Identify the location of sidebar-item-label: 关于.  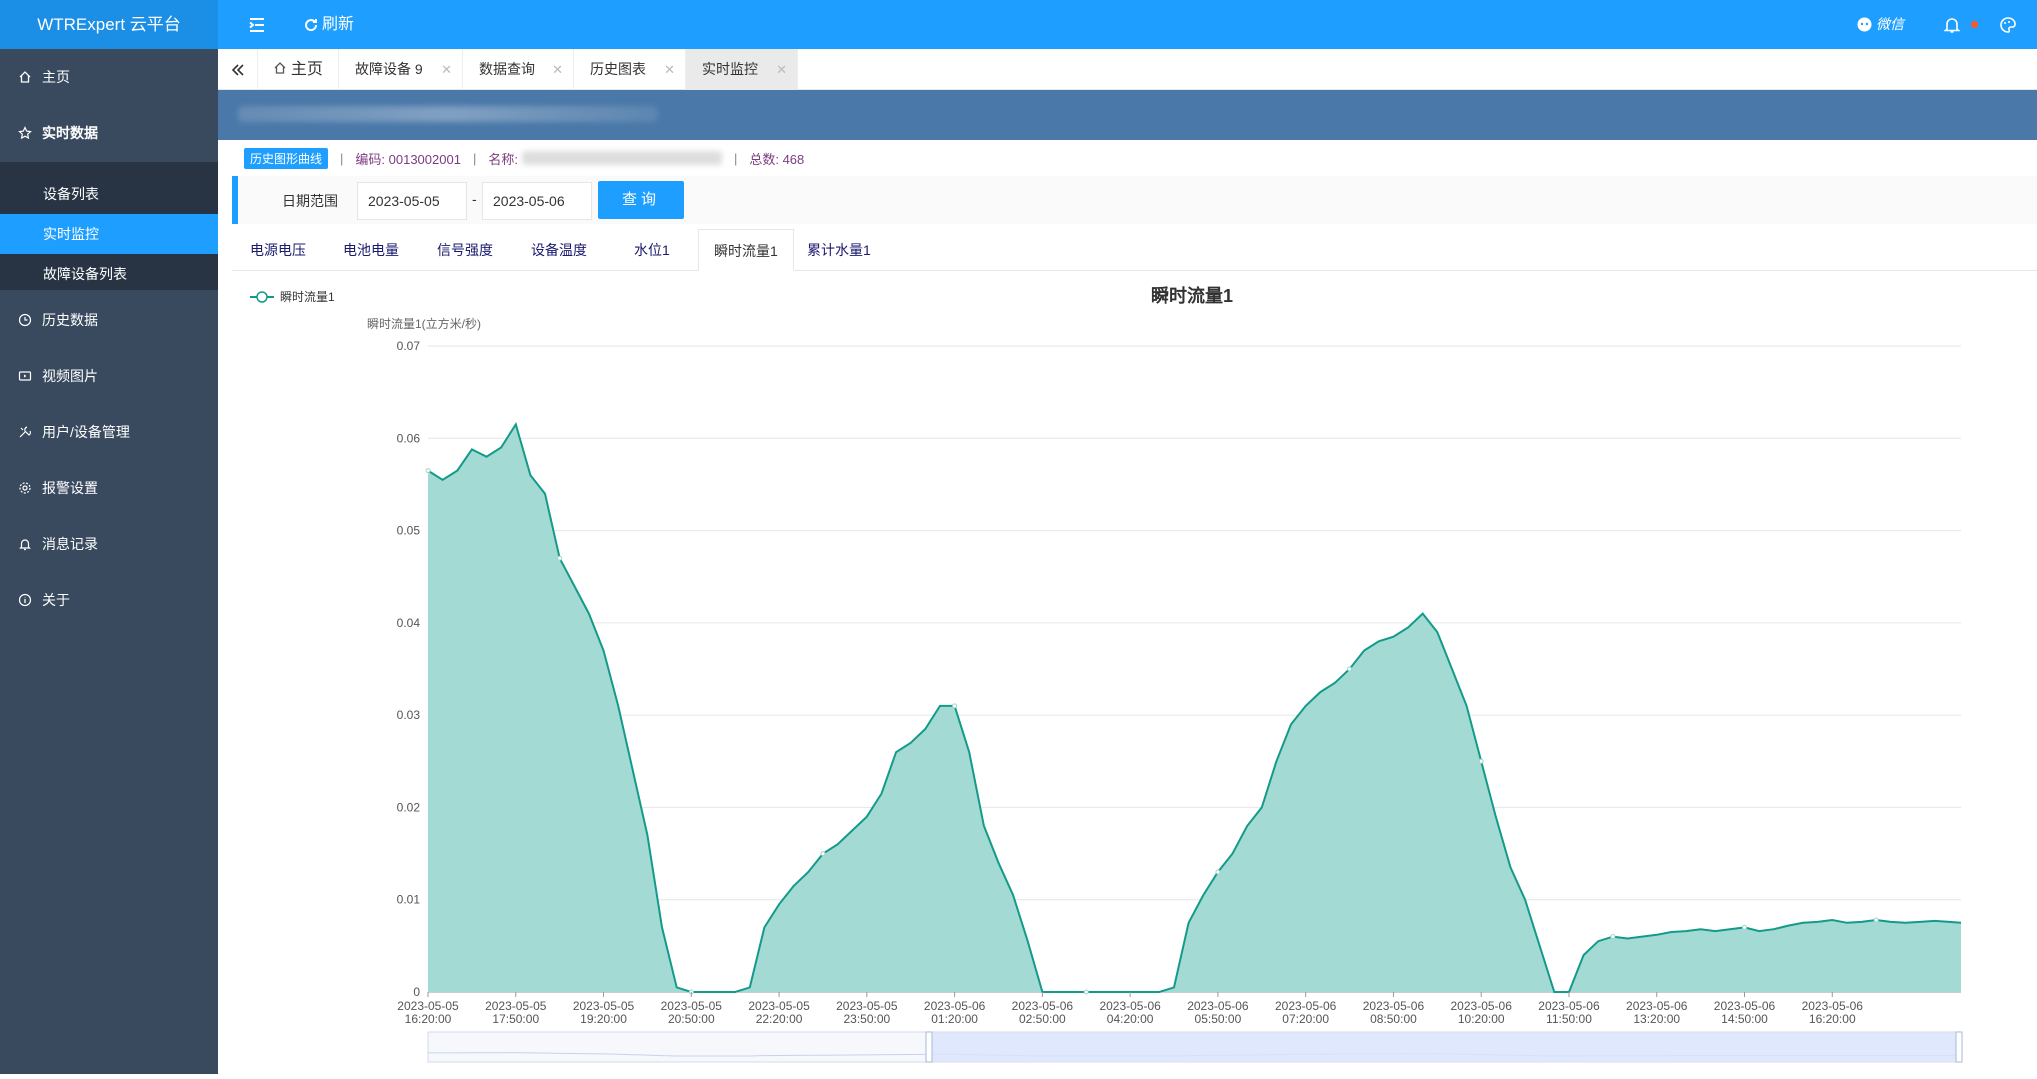
(56, 600).